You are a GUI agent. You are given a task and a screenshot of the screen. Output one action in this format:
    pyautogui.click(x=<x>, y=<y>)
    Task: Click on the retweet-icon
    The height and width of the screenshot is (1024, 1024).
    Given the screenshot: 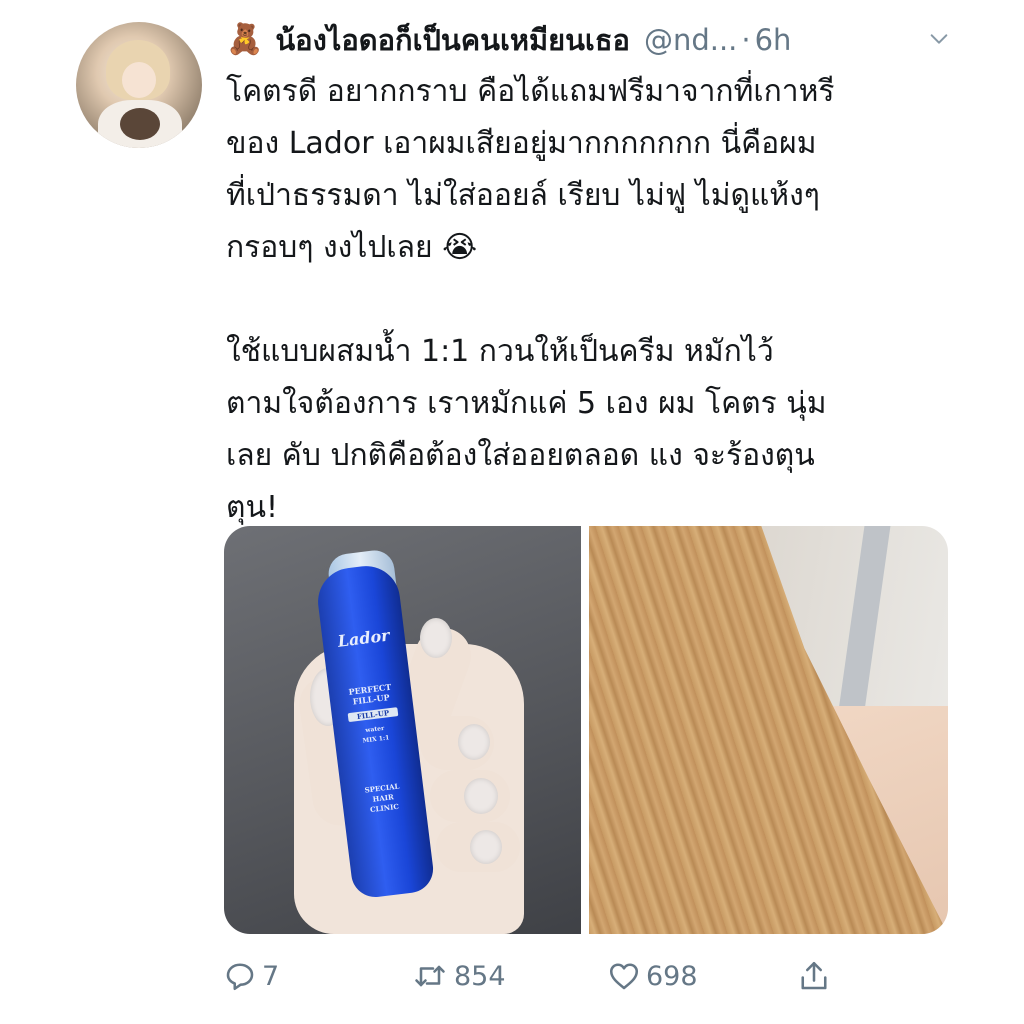 What is the action you would take?
    pyautogui.click(x=430, y=976)
    